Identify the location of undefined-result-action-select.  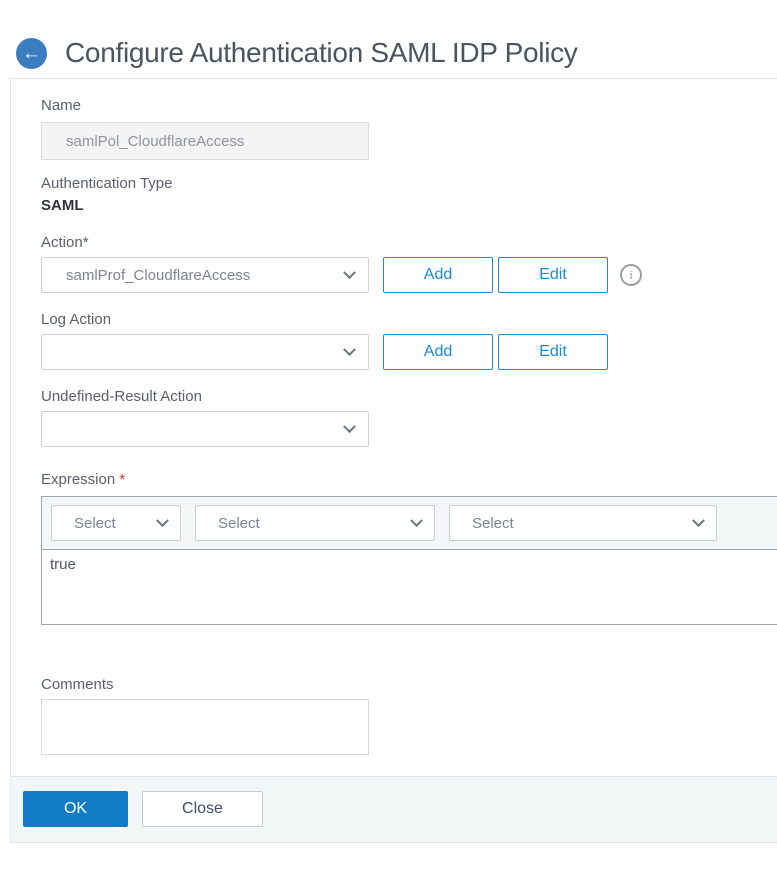
(205, 429).